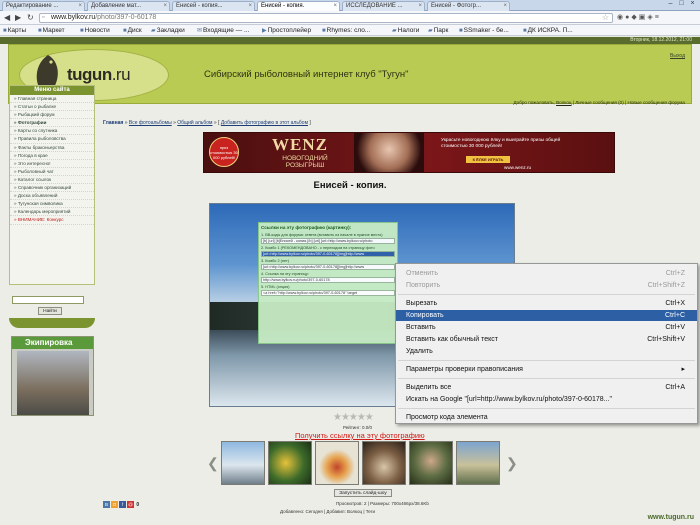 Image resolution: width=700 pixels, height=525 pixels. I want to click on menu-item: » Главная страница, so click(52, 99).